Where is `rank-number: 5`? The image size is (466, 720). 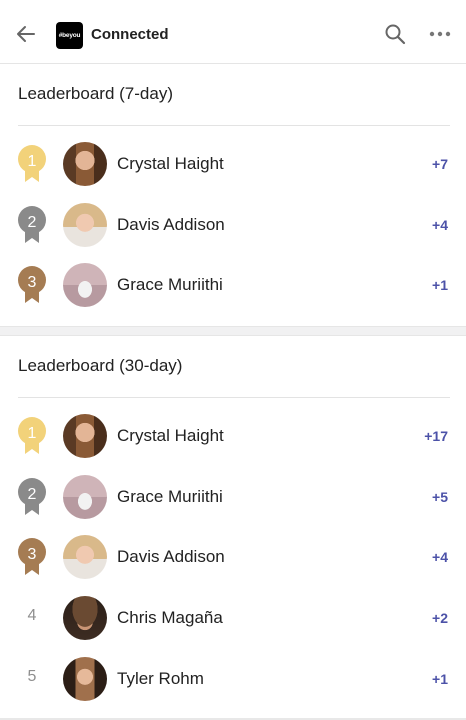
rank-number: 5 is located at coordinates (32, 676).